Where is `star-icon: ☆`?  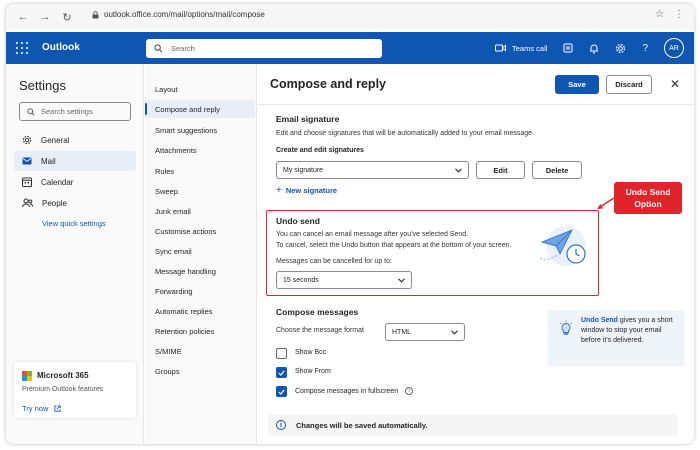
star-icon: ☆ is located at coordinates (659, 14).